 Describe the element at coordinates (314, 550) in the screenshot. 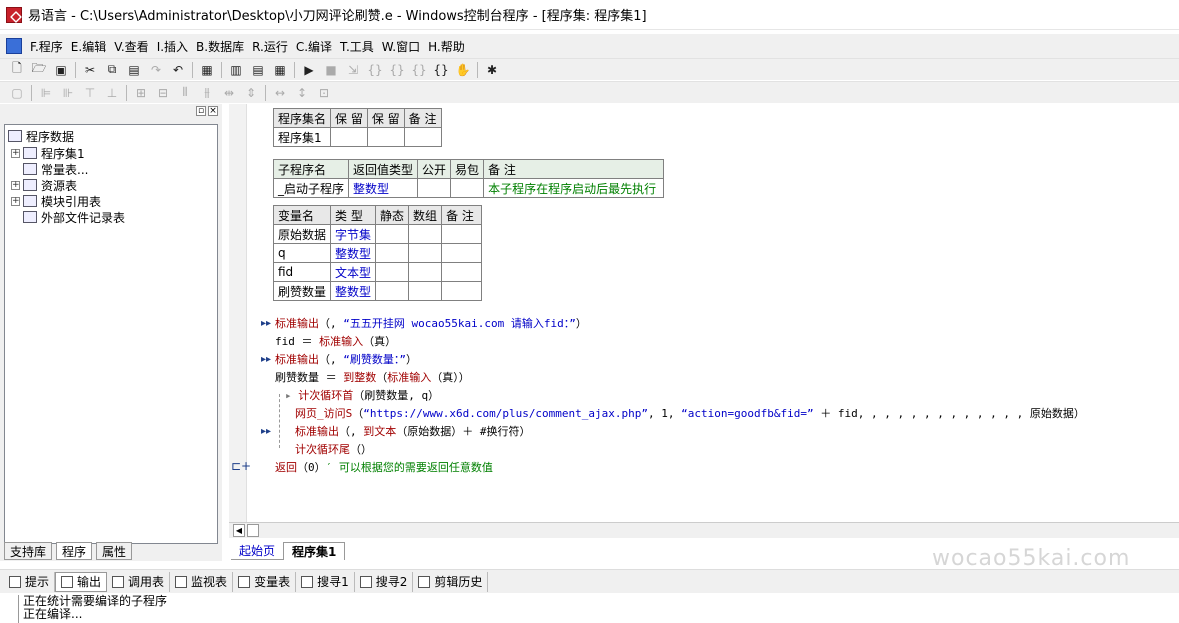

I see `tab-program-set-1: 程序集1` at that location.